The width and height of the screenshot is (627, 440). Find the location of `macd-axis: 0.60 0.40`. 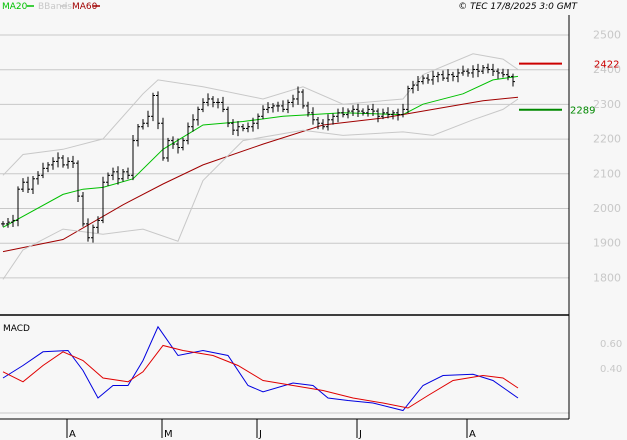

macd-axis: 0.60 0.40 is located at coordinates (611, 357).